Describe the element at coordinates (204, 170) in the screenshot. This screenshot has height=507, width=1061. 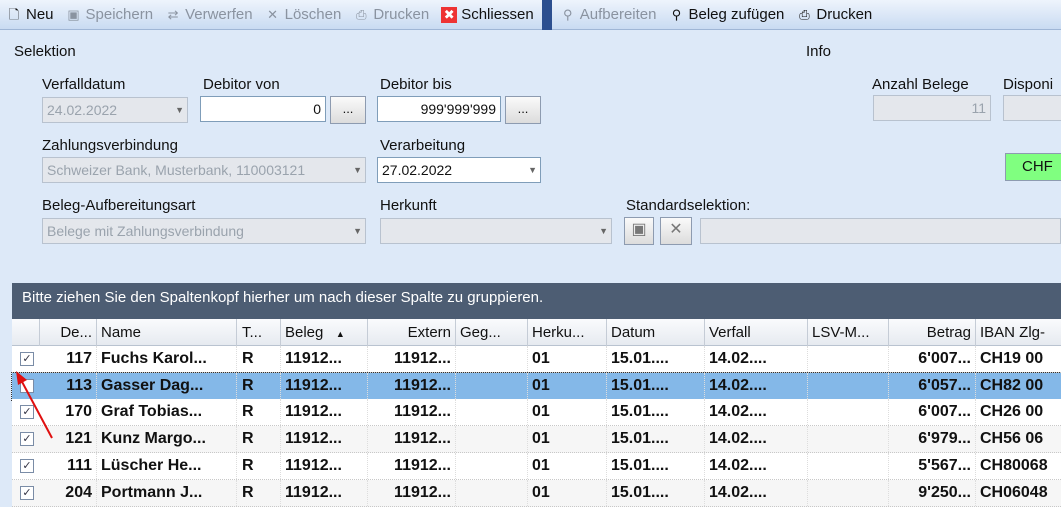
I see `zahlungsverbindung-combo: Schweizer Bank, Musterbank, 110003121 ▼` at that location.